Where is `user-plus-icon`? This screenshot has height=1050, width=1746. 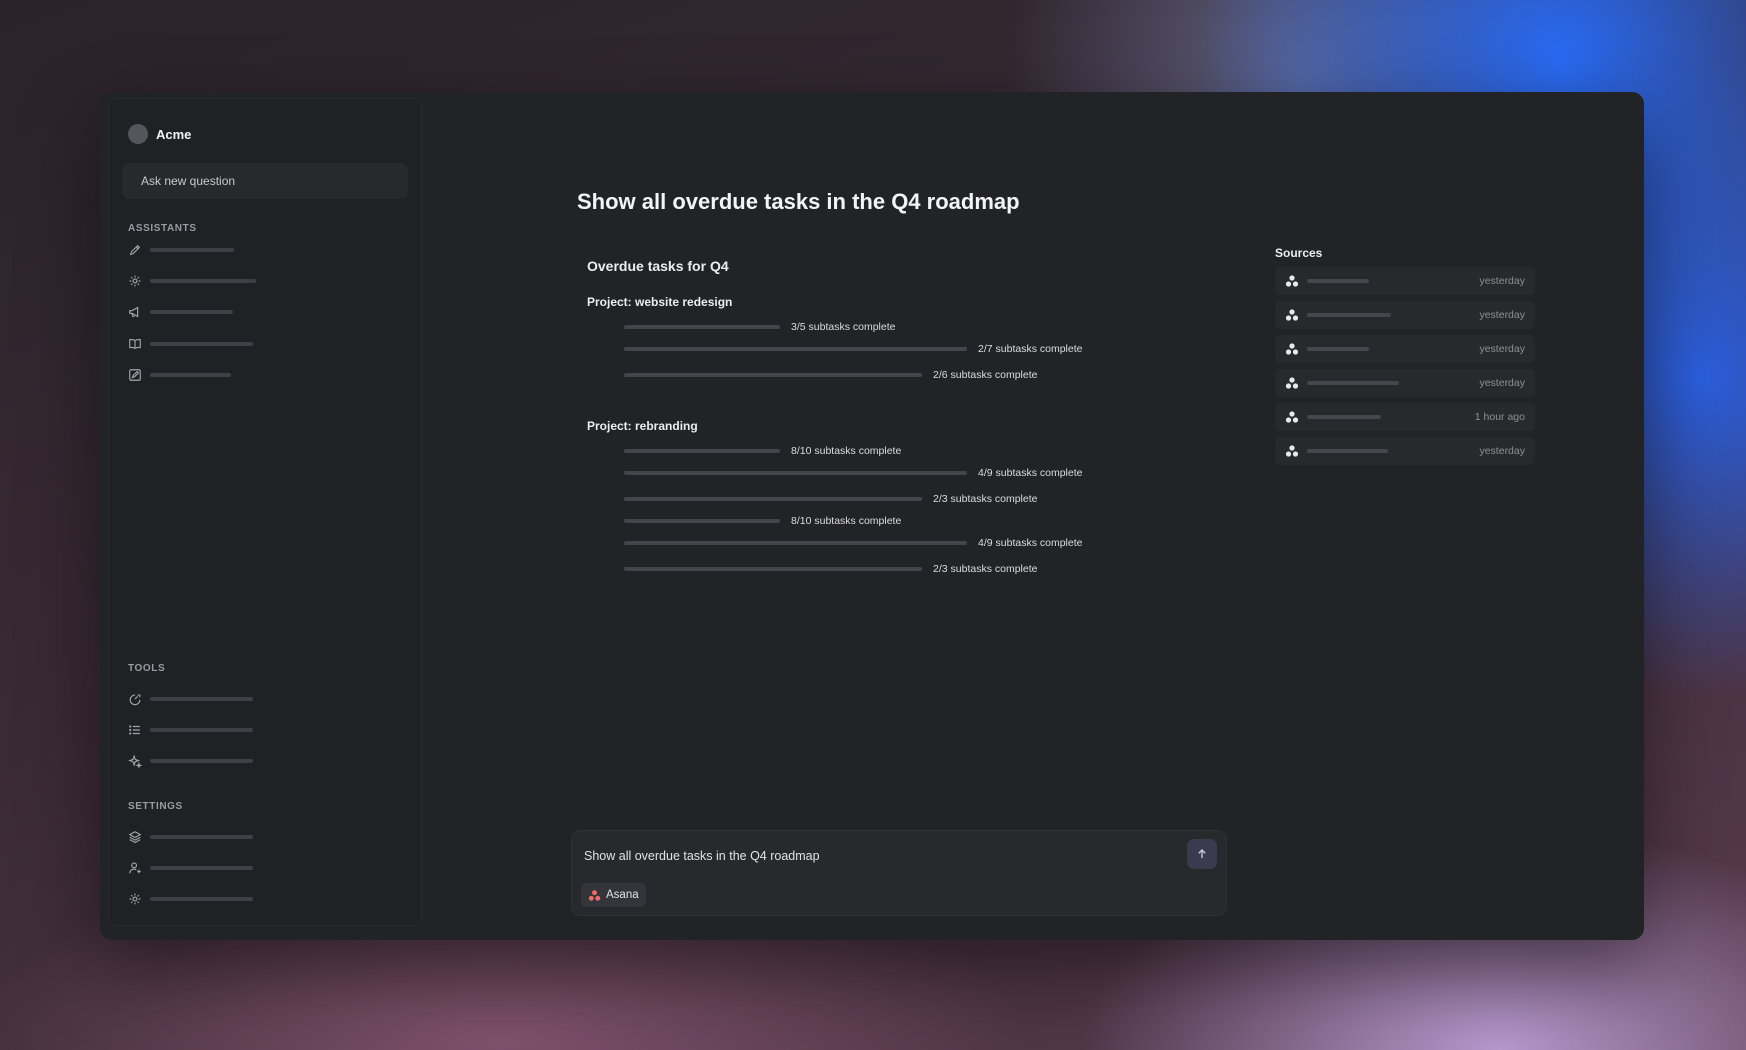 user-plus-icon is located at coordinates (135, 868).